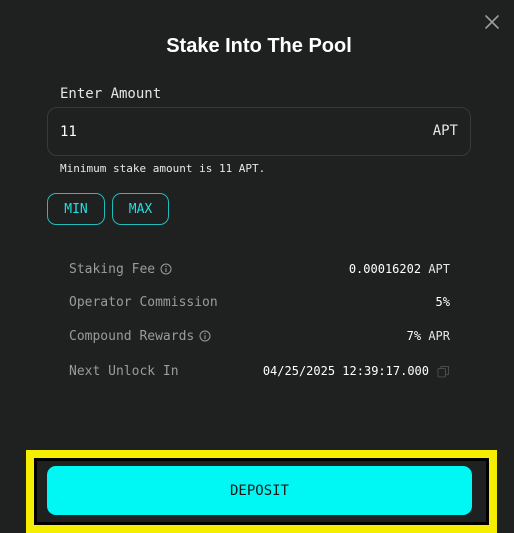 The image size is (514, 533). Describe the element at coordinates (439, 269) in the screenshot. I see `staking-fee-unit: APT` at that location.